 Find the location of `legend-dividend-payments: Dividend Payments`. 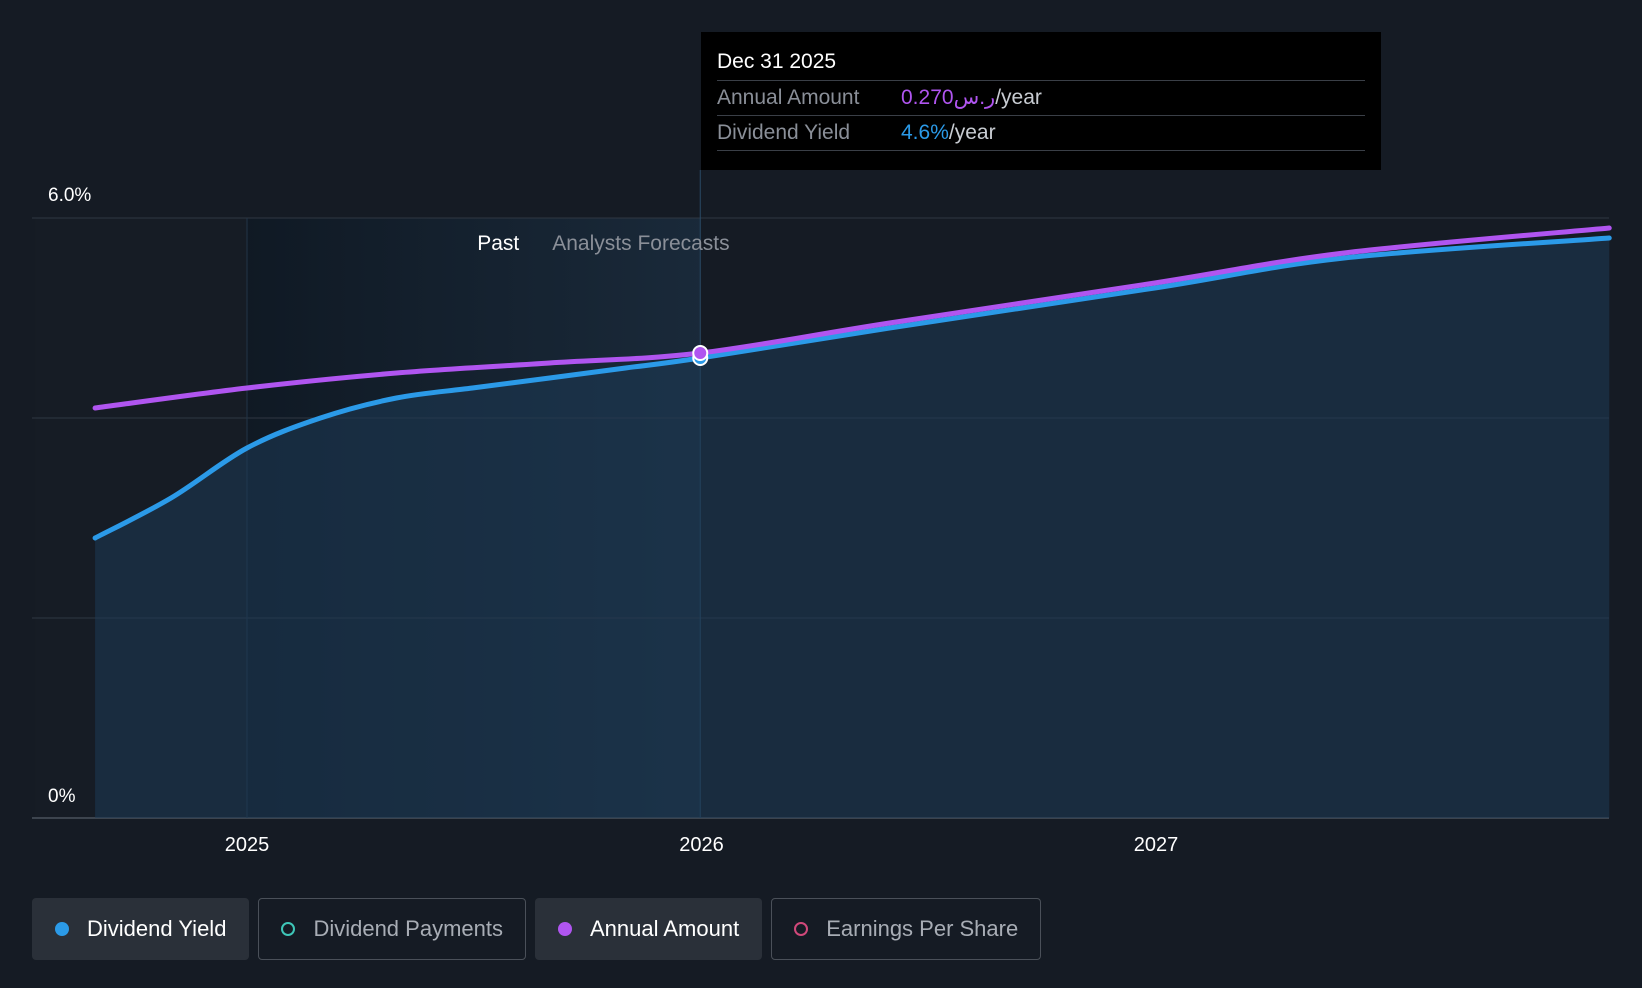

legend-dividend-payments: Dividend Payments is located at coordinates (392, 929).